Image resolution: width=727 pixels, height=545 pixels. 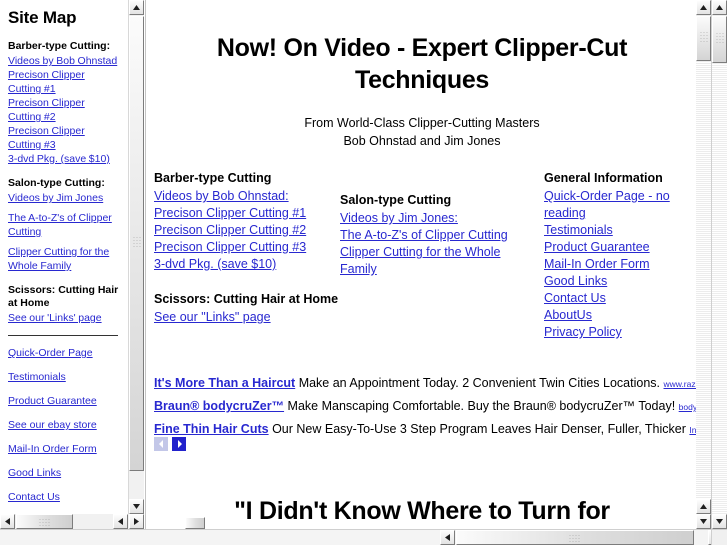 What do you see at coordinates (396, 200) in the screenshot?
I see `column-heading-salon: Salon-type Cutting` at bounding box center [396, 200].